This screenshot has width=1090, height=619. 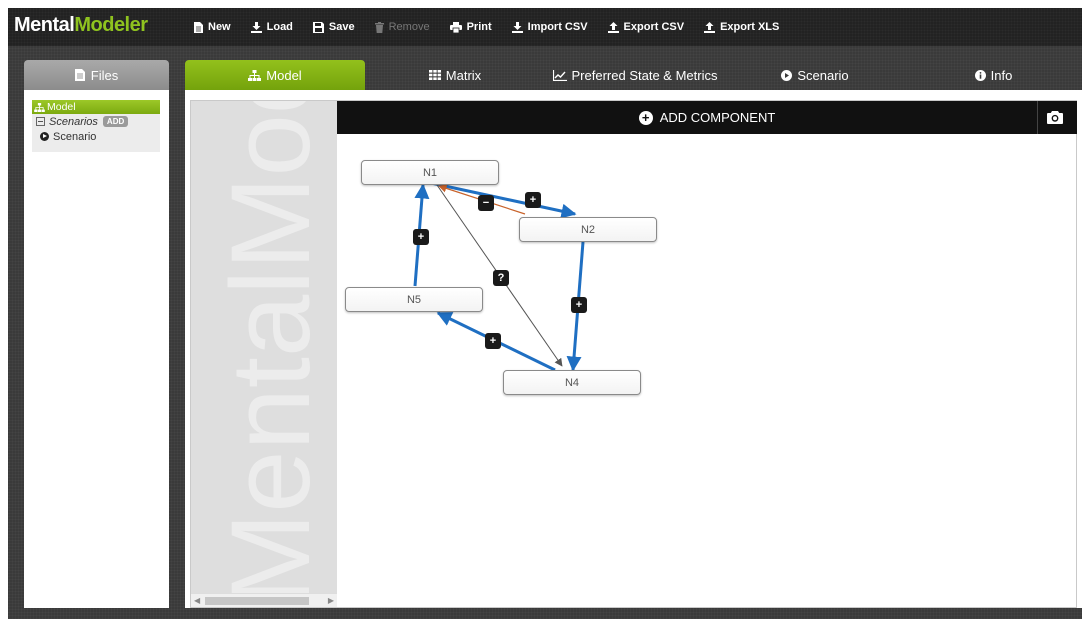 I want to click on tree-item-scenario-label: Scenario, so click(x=75, y=136).